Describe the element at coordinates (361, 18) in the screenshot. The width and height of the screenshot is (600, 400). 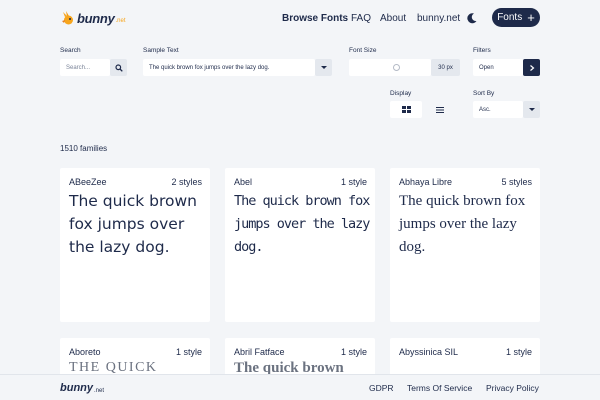
I see `nav-faq: FAQ` at that location.